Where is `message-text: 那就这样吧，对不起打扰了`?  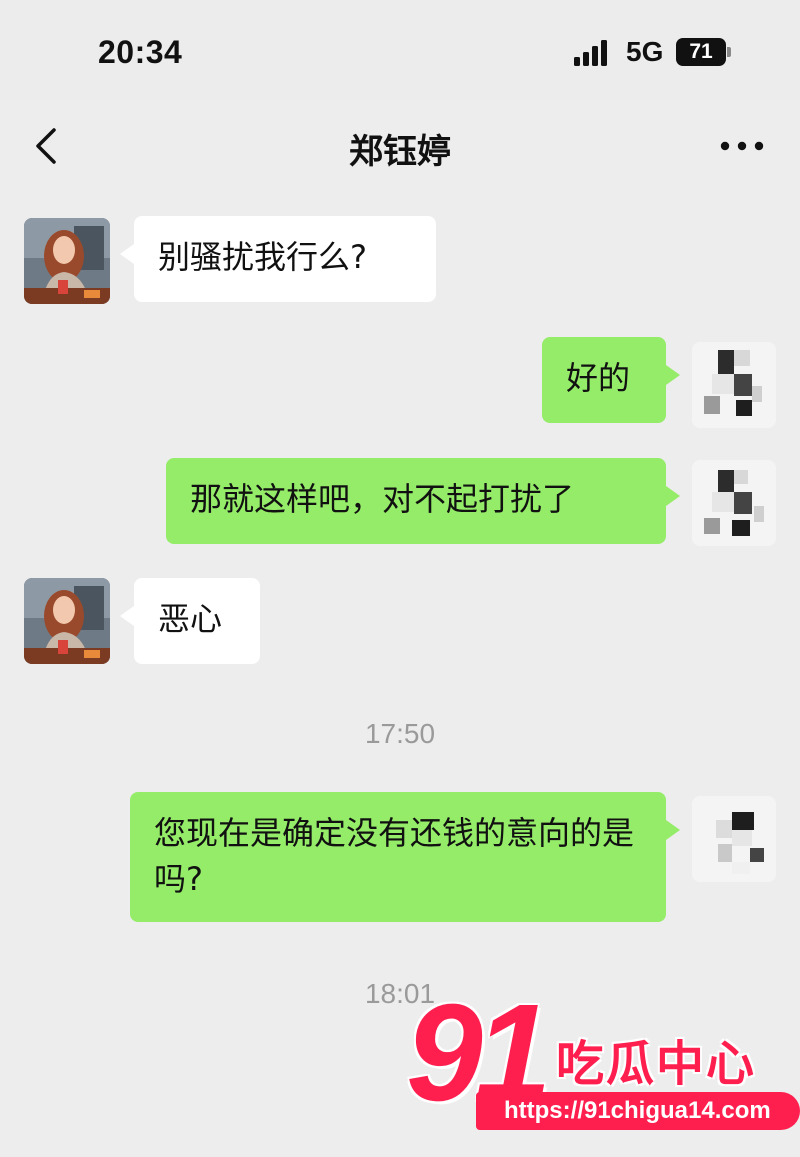 message-text: 那就这样吧，对不起打扰了 is located at coordinates (382, 499).